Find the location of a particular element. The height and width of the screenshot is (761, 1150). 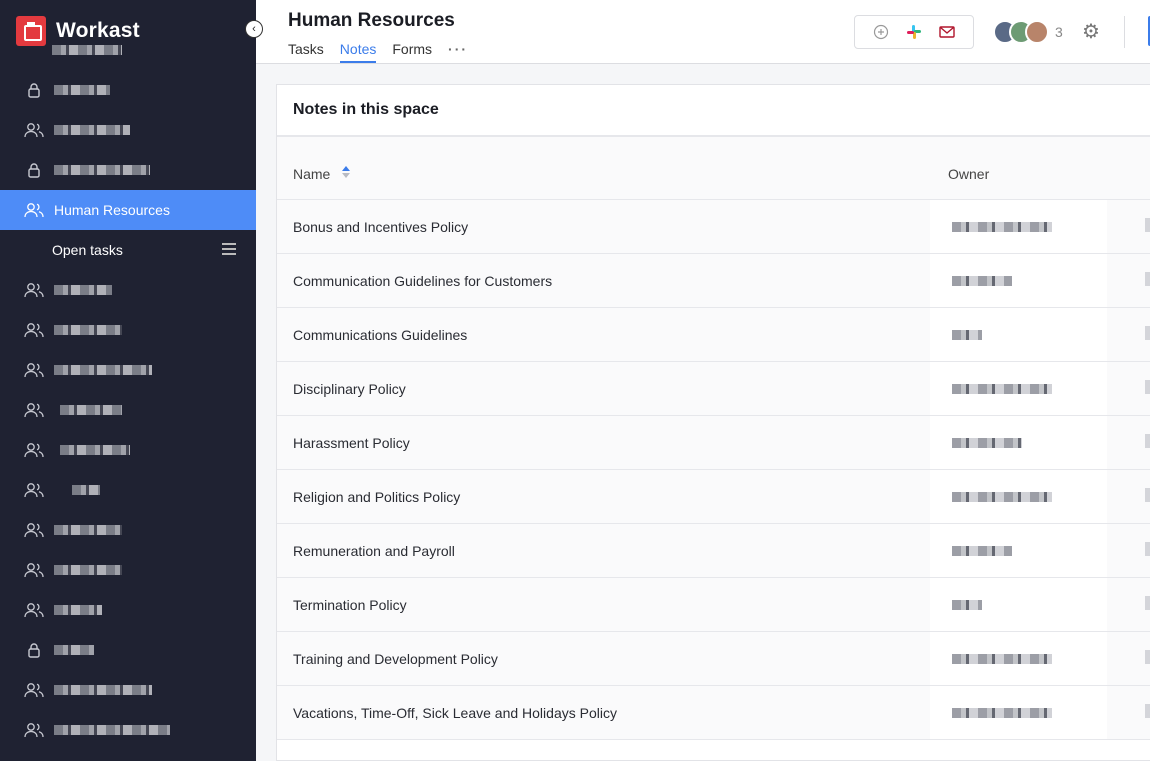

tab-forms: Forms is located at coordinates (412, 52).